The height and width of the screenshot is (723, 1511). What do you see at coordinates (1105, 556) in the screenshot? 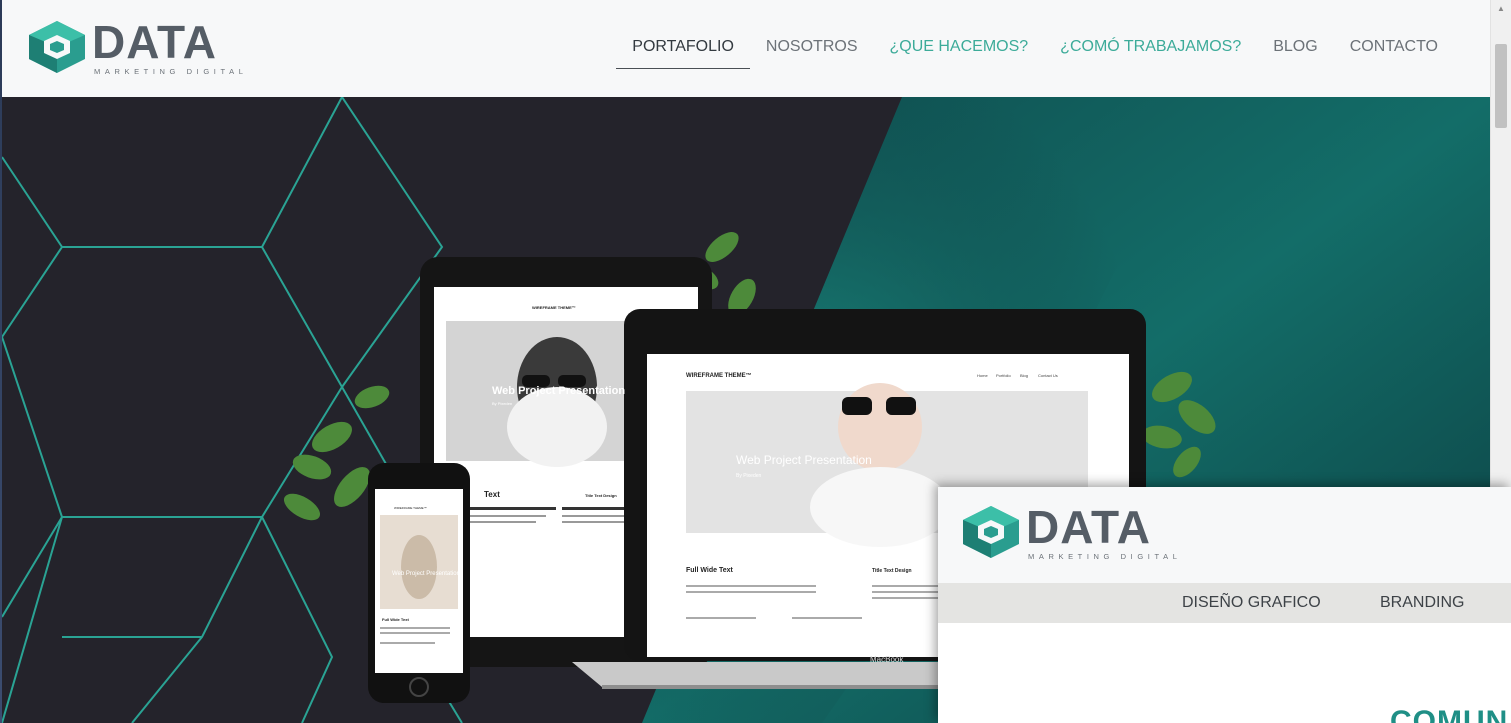
I see `secondary-logo-tagline: MARKETING DIGITAL` at bounding box center [1105, 556].